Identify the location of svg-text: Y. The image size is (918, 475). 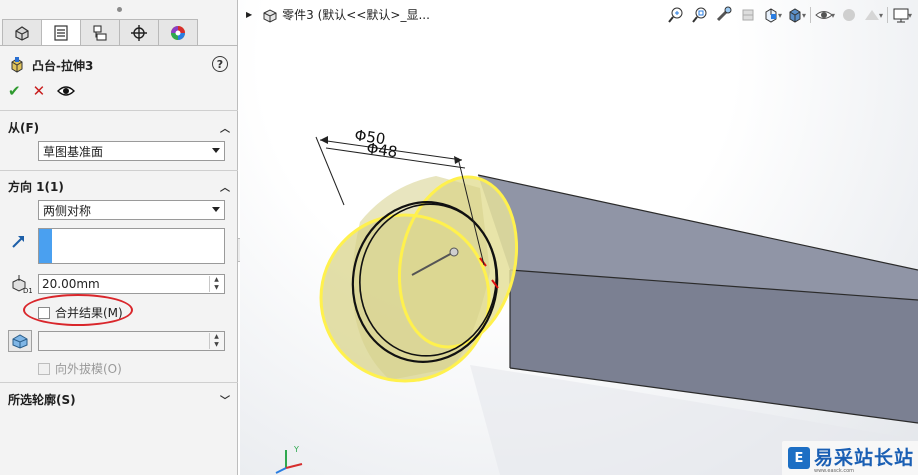
(296, 449).